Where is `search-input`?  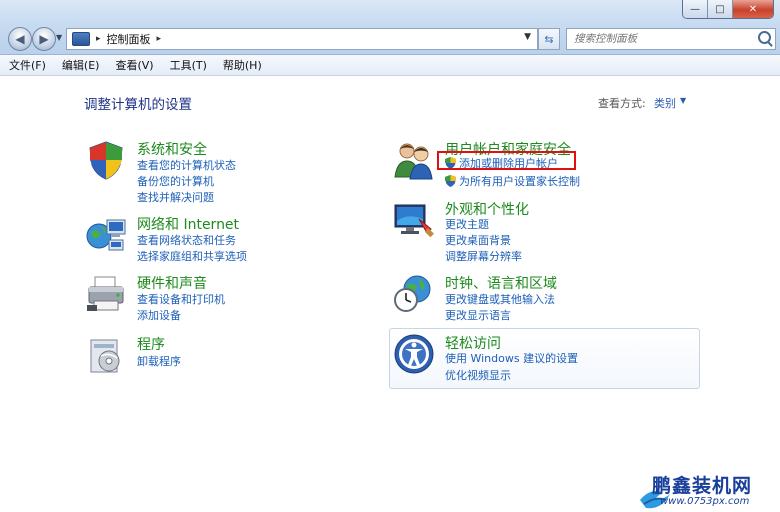
search-input is located at coordinates (664, 39).